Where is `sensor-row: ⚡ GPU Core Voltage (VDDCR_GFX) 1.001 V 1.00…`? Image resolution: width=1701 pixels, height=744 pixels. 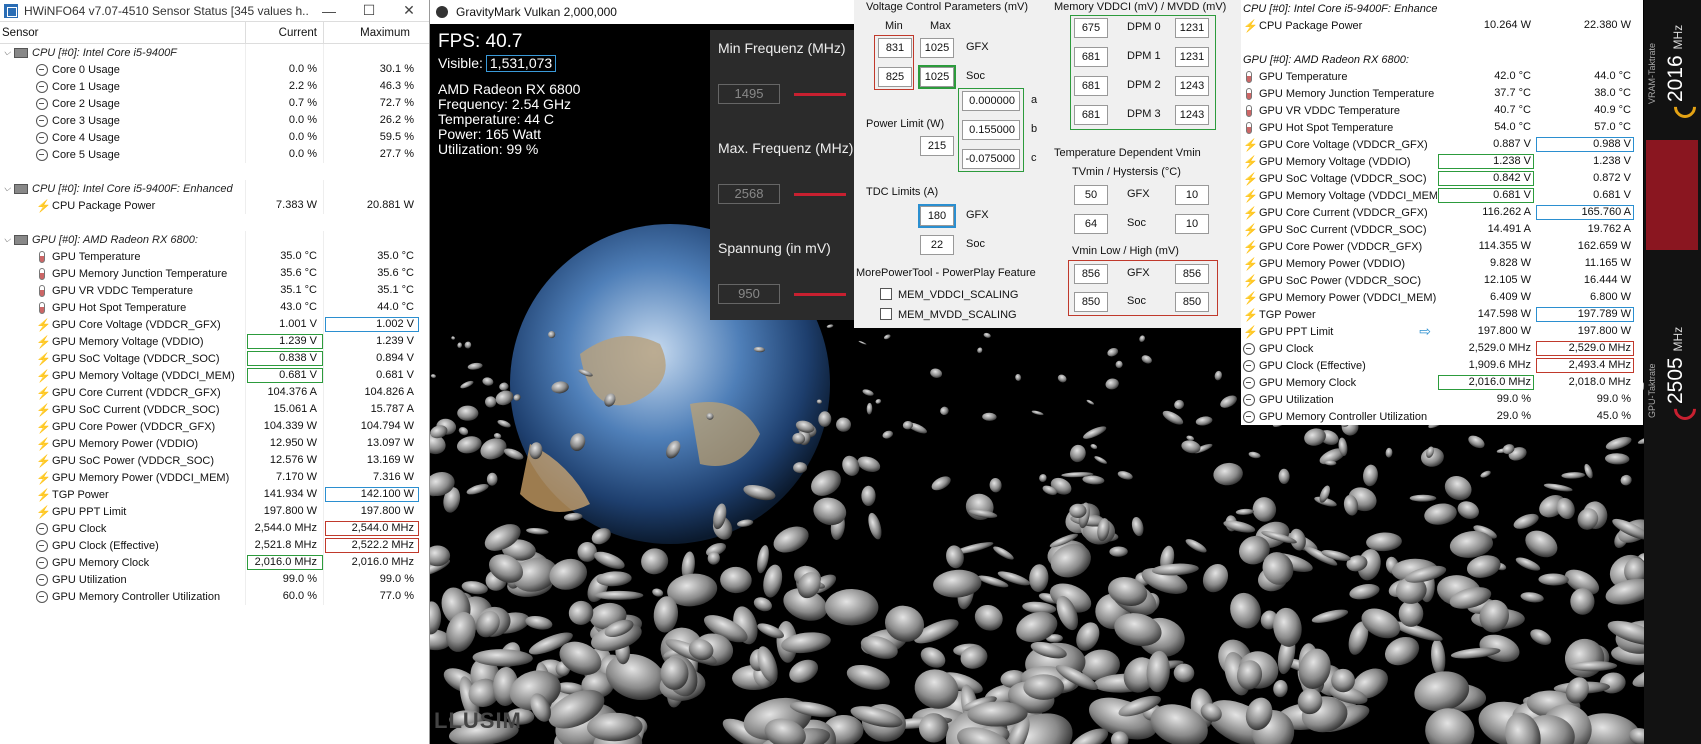
sensor-row: ⚡ GPU Core Voltage (VDDCR_GFX) 1.001 V 1.00… is located at coordinates (214, 324).